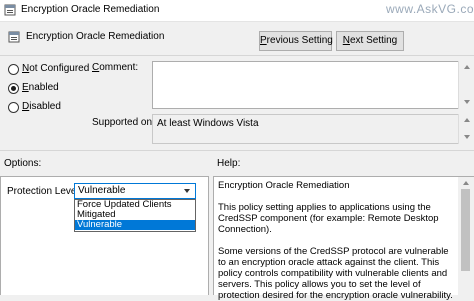  I want to click on next-setting-access-key: N, so click(346, 40).